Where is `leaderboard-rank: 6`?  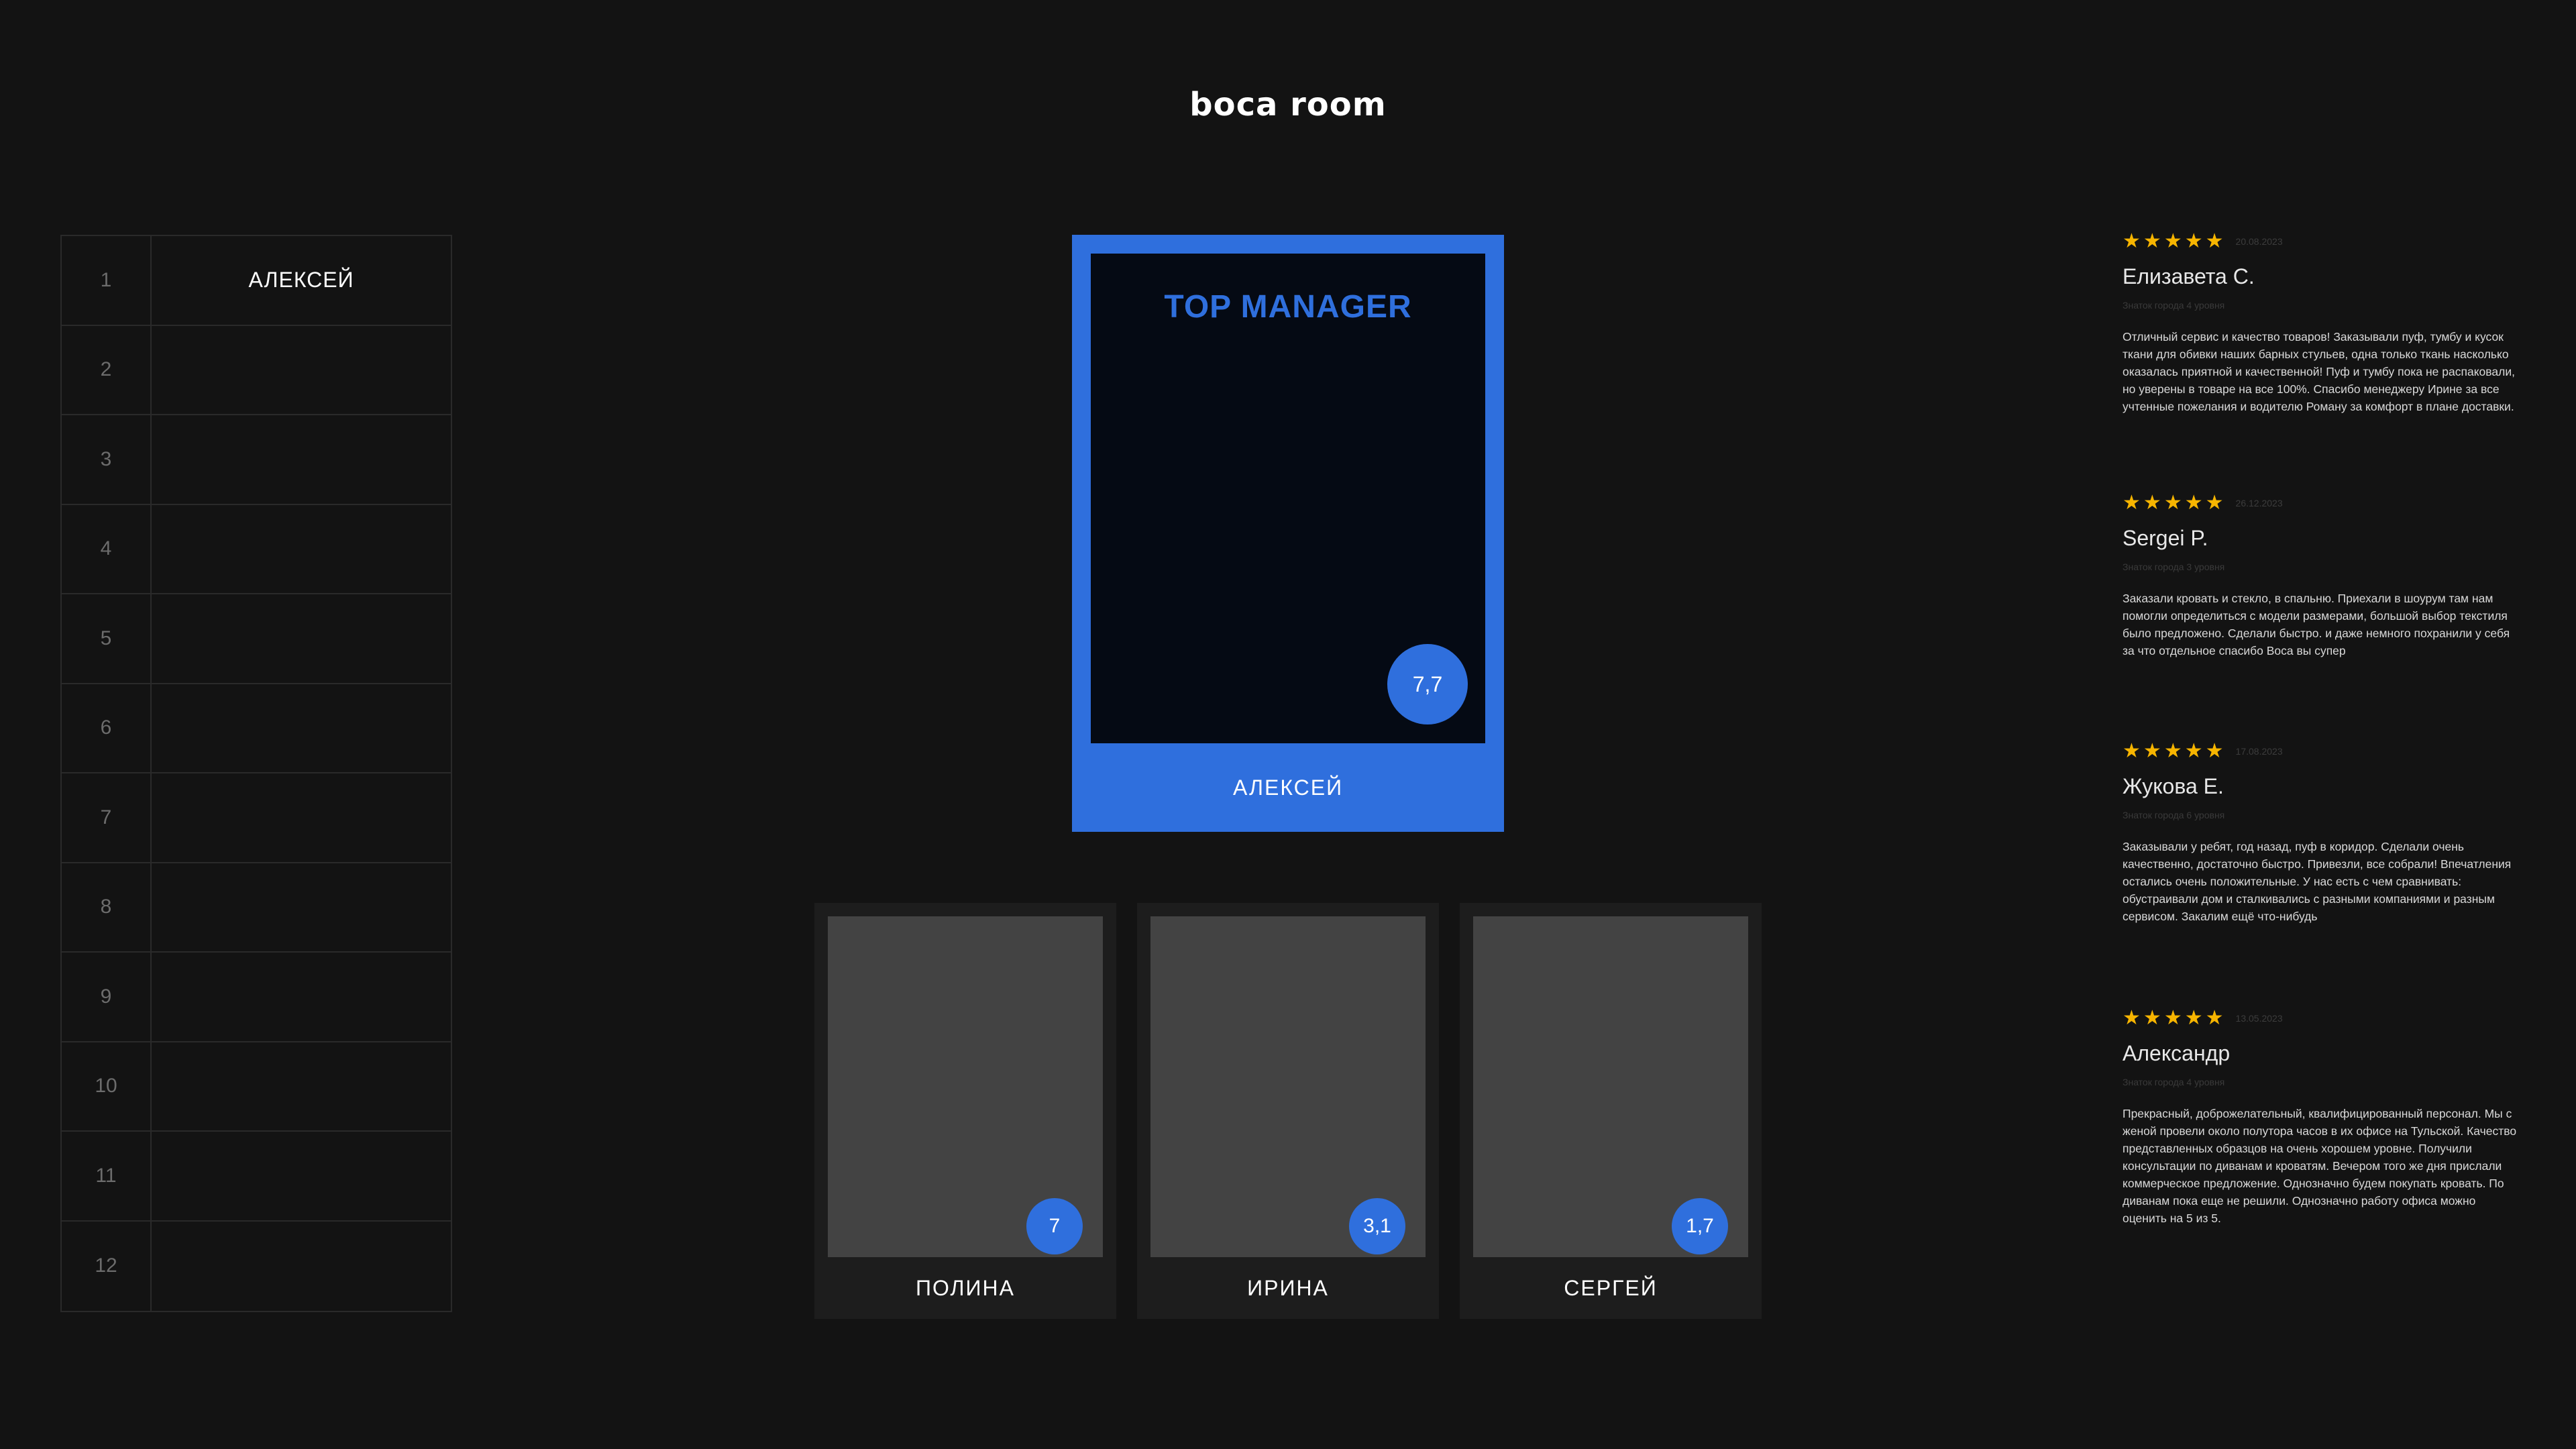 leaderboard-rank: 6 is located at coordinates (107, 728).